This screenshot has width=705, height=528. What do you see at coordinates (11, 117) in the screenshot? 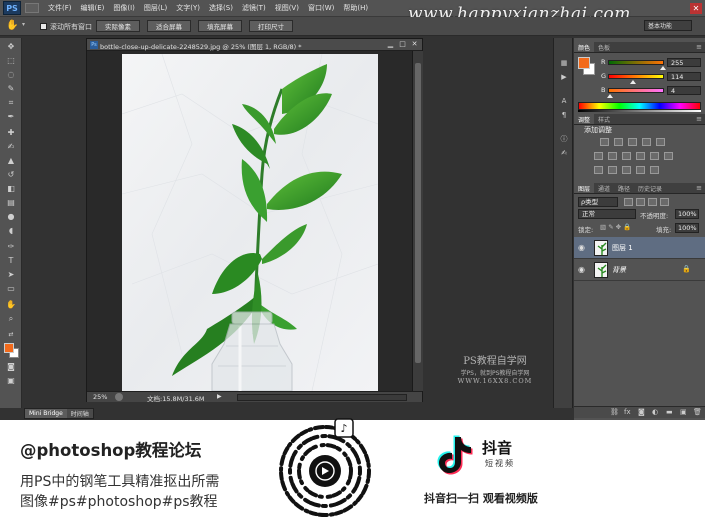
I see `eyedropper-tool-icon: ✒` at bounding box center [11, 117].